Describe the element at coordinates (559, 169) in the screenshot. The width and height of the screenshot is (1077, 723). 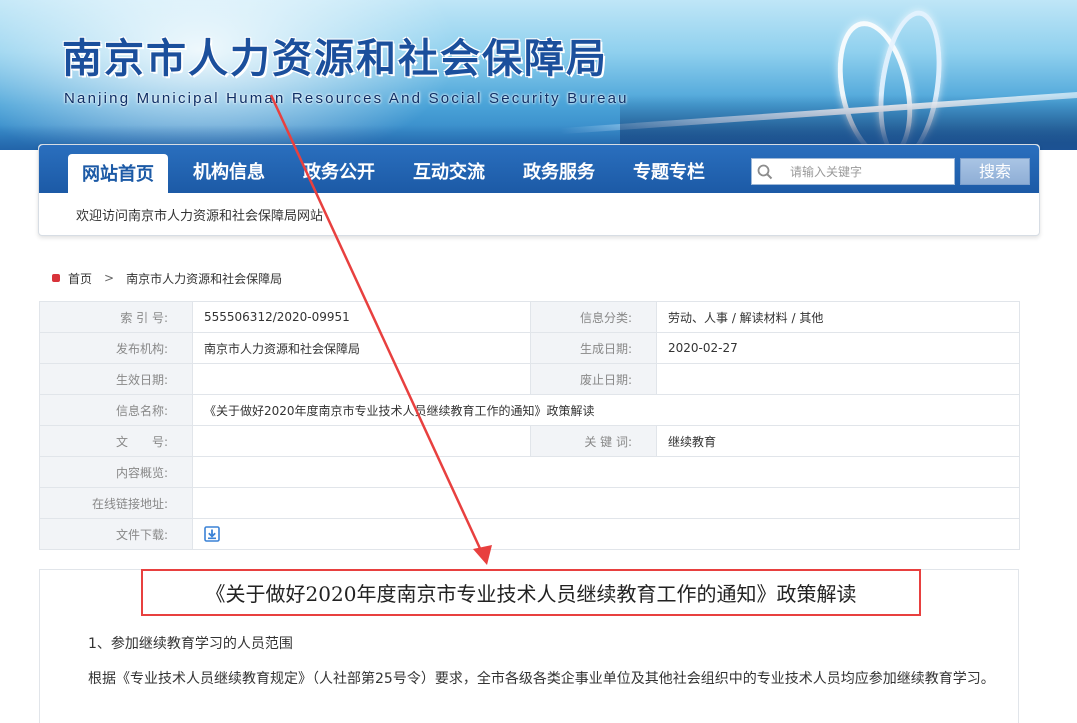
I see `nav-item-services: 政务服务` at that location.